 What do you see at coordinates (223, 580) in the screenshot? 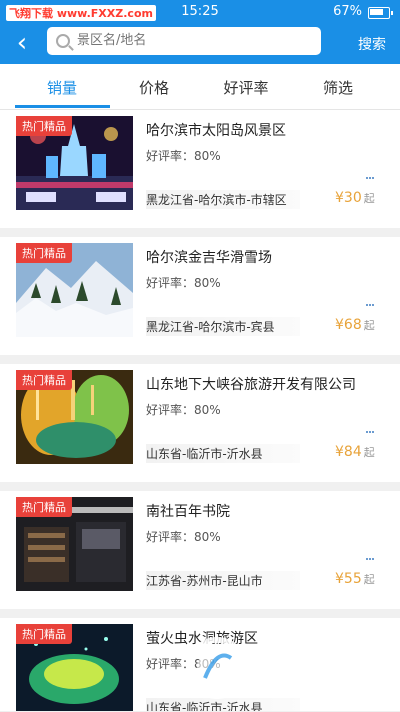
I see `item-location: 江苏省-苏州市-昆山市` at bounding box center [223, 580].